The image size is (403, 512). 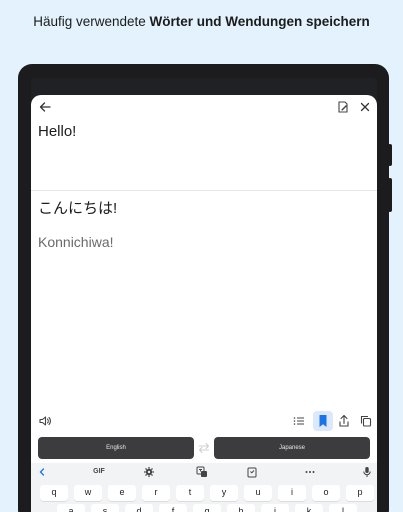 I want to click on target-language-button: Japanese, so click(x=292, y=448).